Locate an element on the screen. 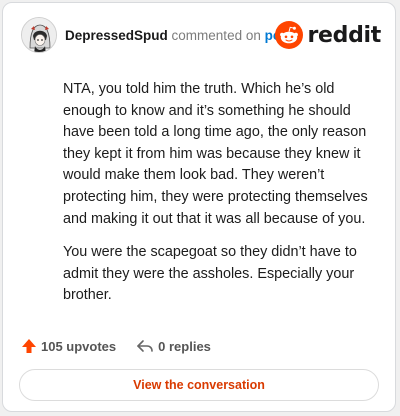 This screenshot has height=416, width=400. comment-byline: DepressedSpud commented on post is located at coordinates (179, 35).